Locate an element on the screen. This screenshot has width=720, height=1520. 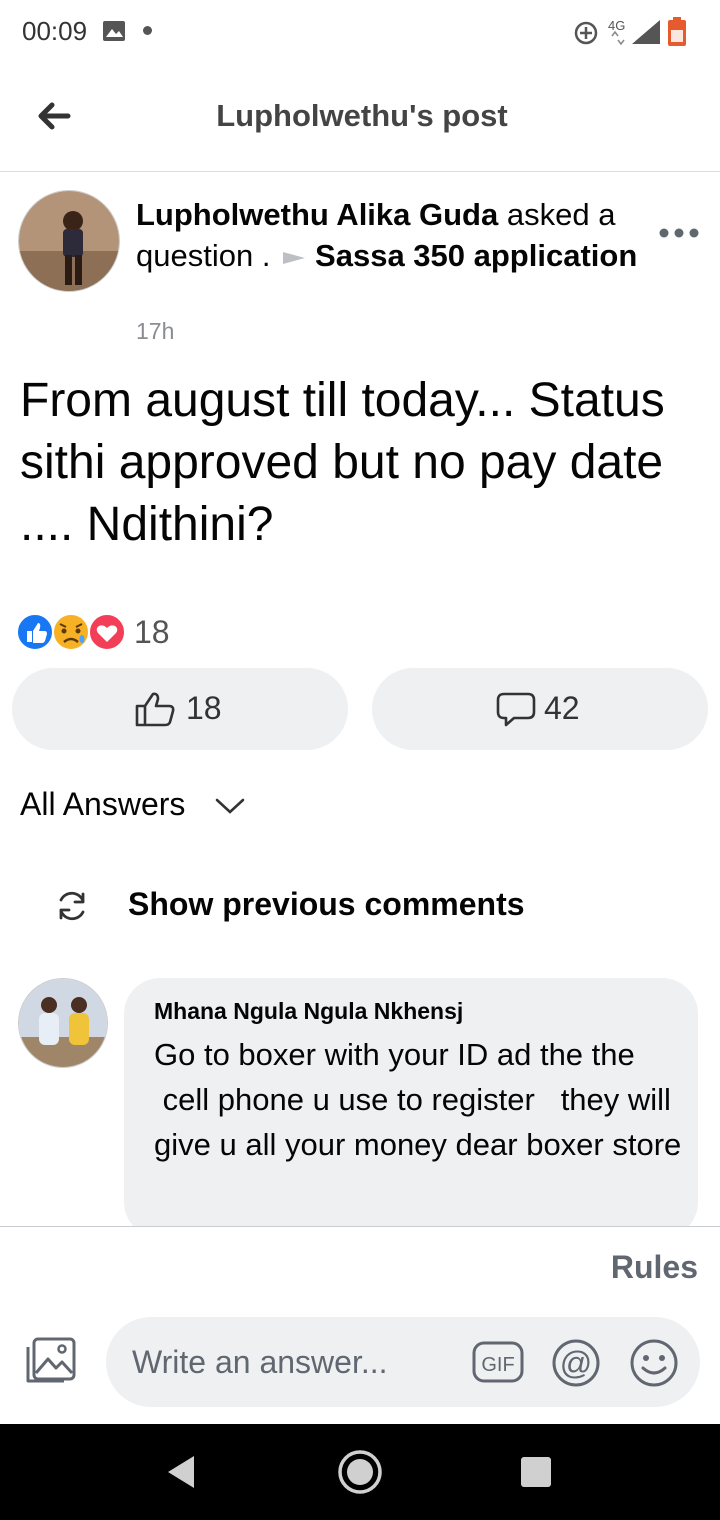
signal-icon is located at coordinates (646, 32).